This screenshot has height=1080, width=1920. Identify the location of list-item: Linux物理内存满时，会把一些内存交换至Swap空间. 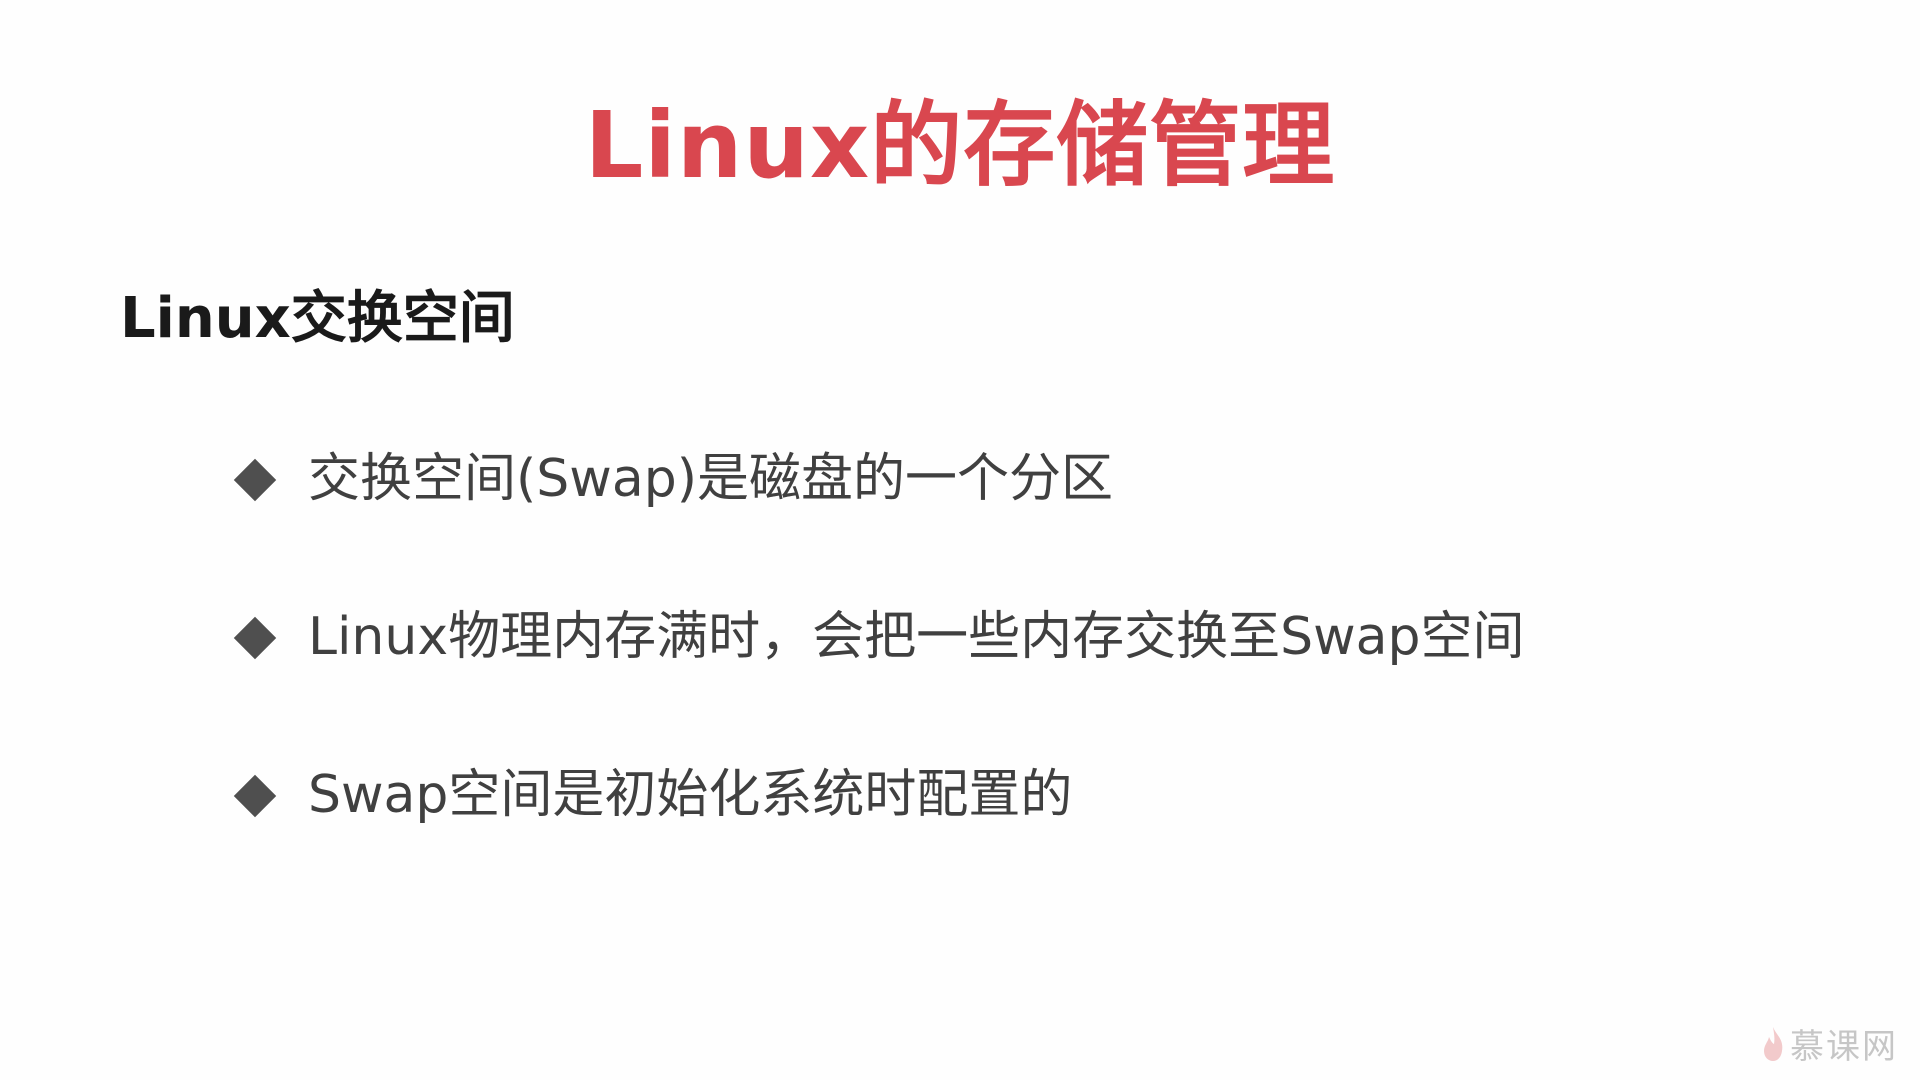
(878, 638).